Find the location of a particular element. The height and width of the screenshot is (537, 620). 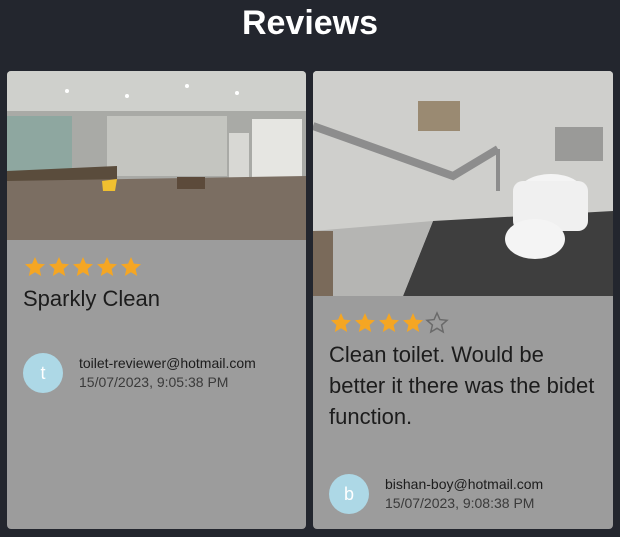

author-email: bishan-boy@hotmail.com is located at coordinates (464, 484).